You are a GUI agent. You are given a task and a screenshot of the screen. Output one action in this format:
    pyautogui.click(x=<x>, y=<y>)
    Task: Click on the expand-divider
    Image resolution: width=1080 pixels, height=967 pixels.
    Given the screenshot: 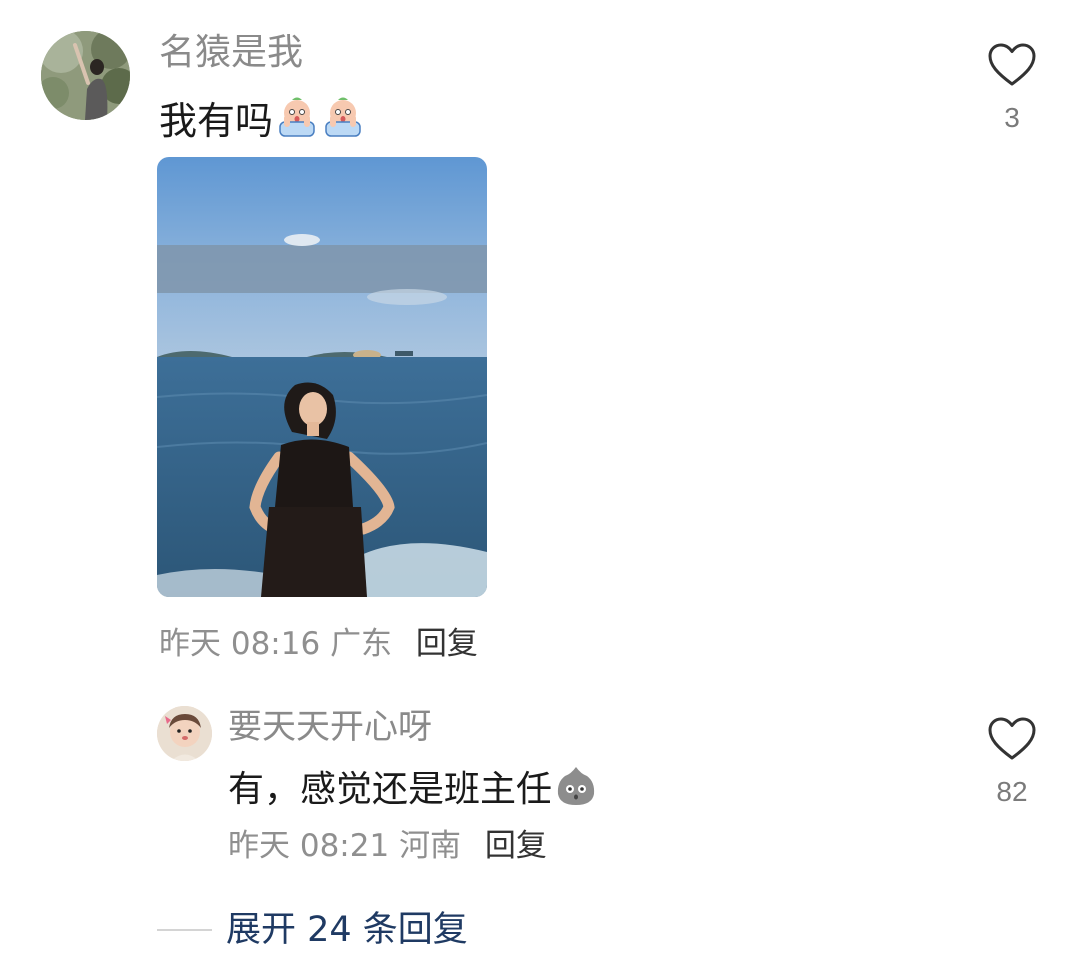 What is the action you would take?
    pyautogui.click(x=184, y=930)
    